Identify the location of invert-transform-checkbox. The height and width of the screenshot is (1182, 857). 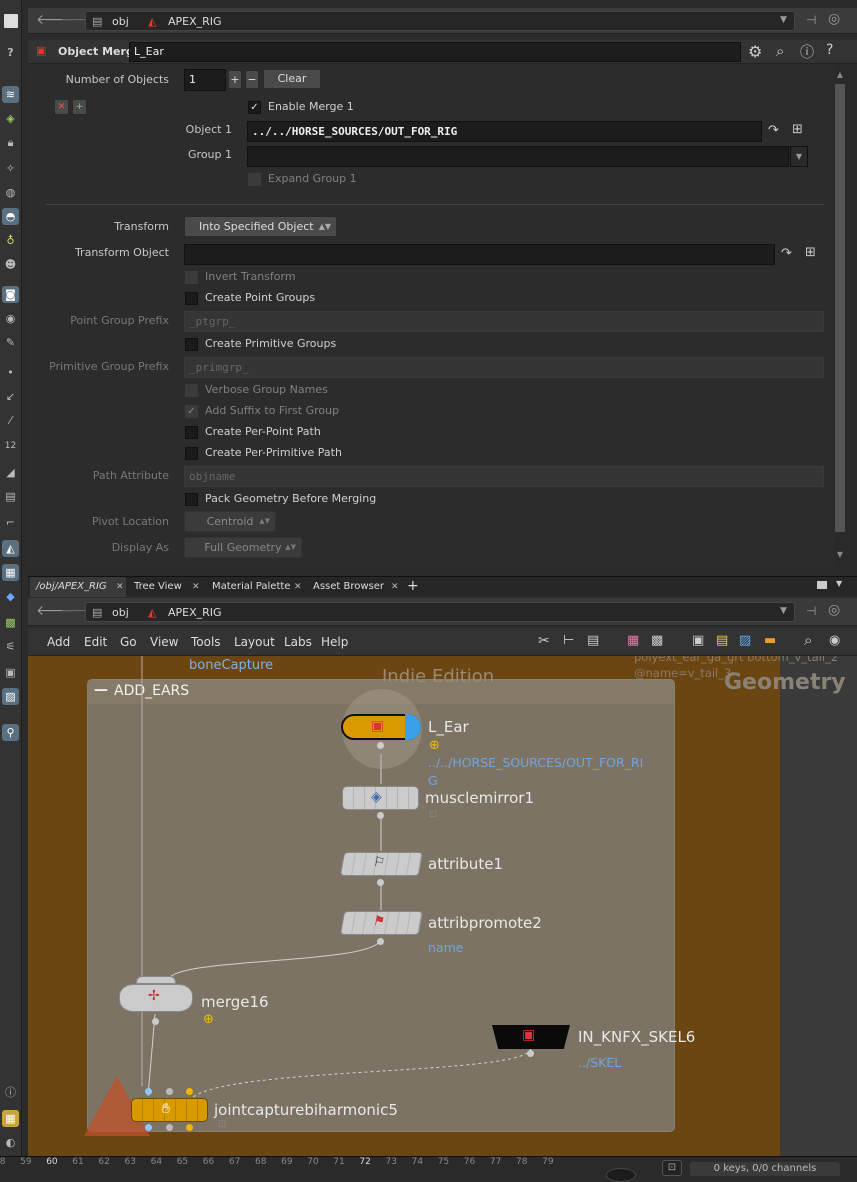
(191, 277).